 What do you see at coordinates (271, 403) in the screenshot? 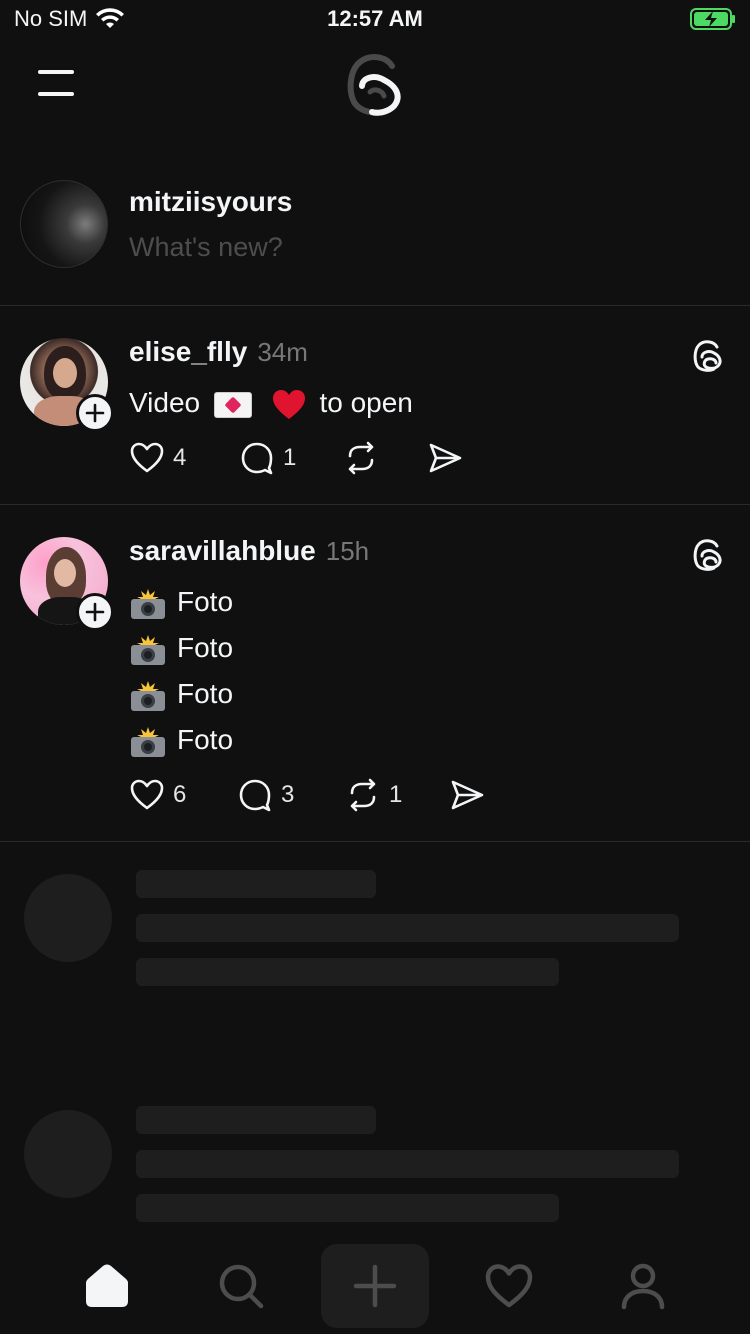
I see `post-body: Video to open` at bounding box center [271, 403].